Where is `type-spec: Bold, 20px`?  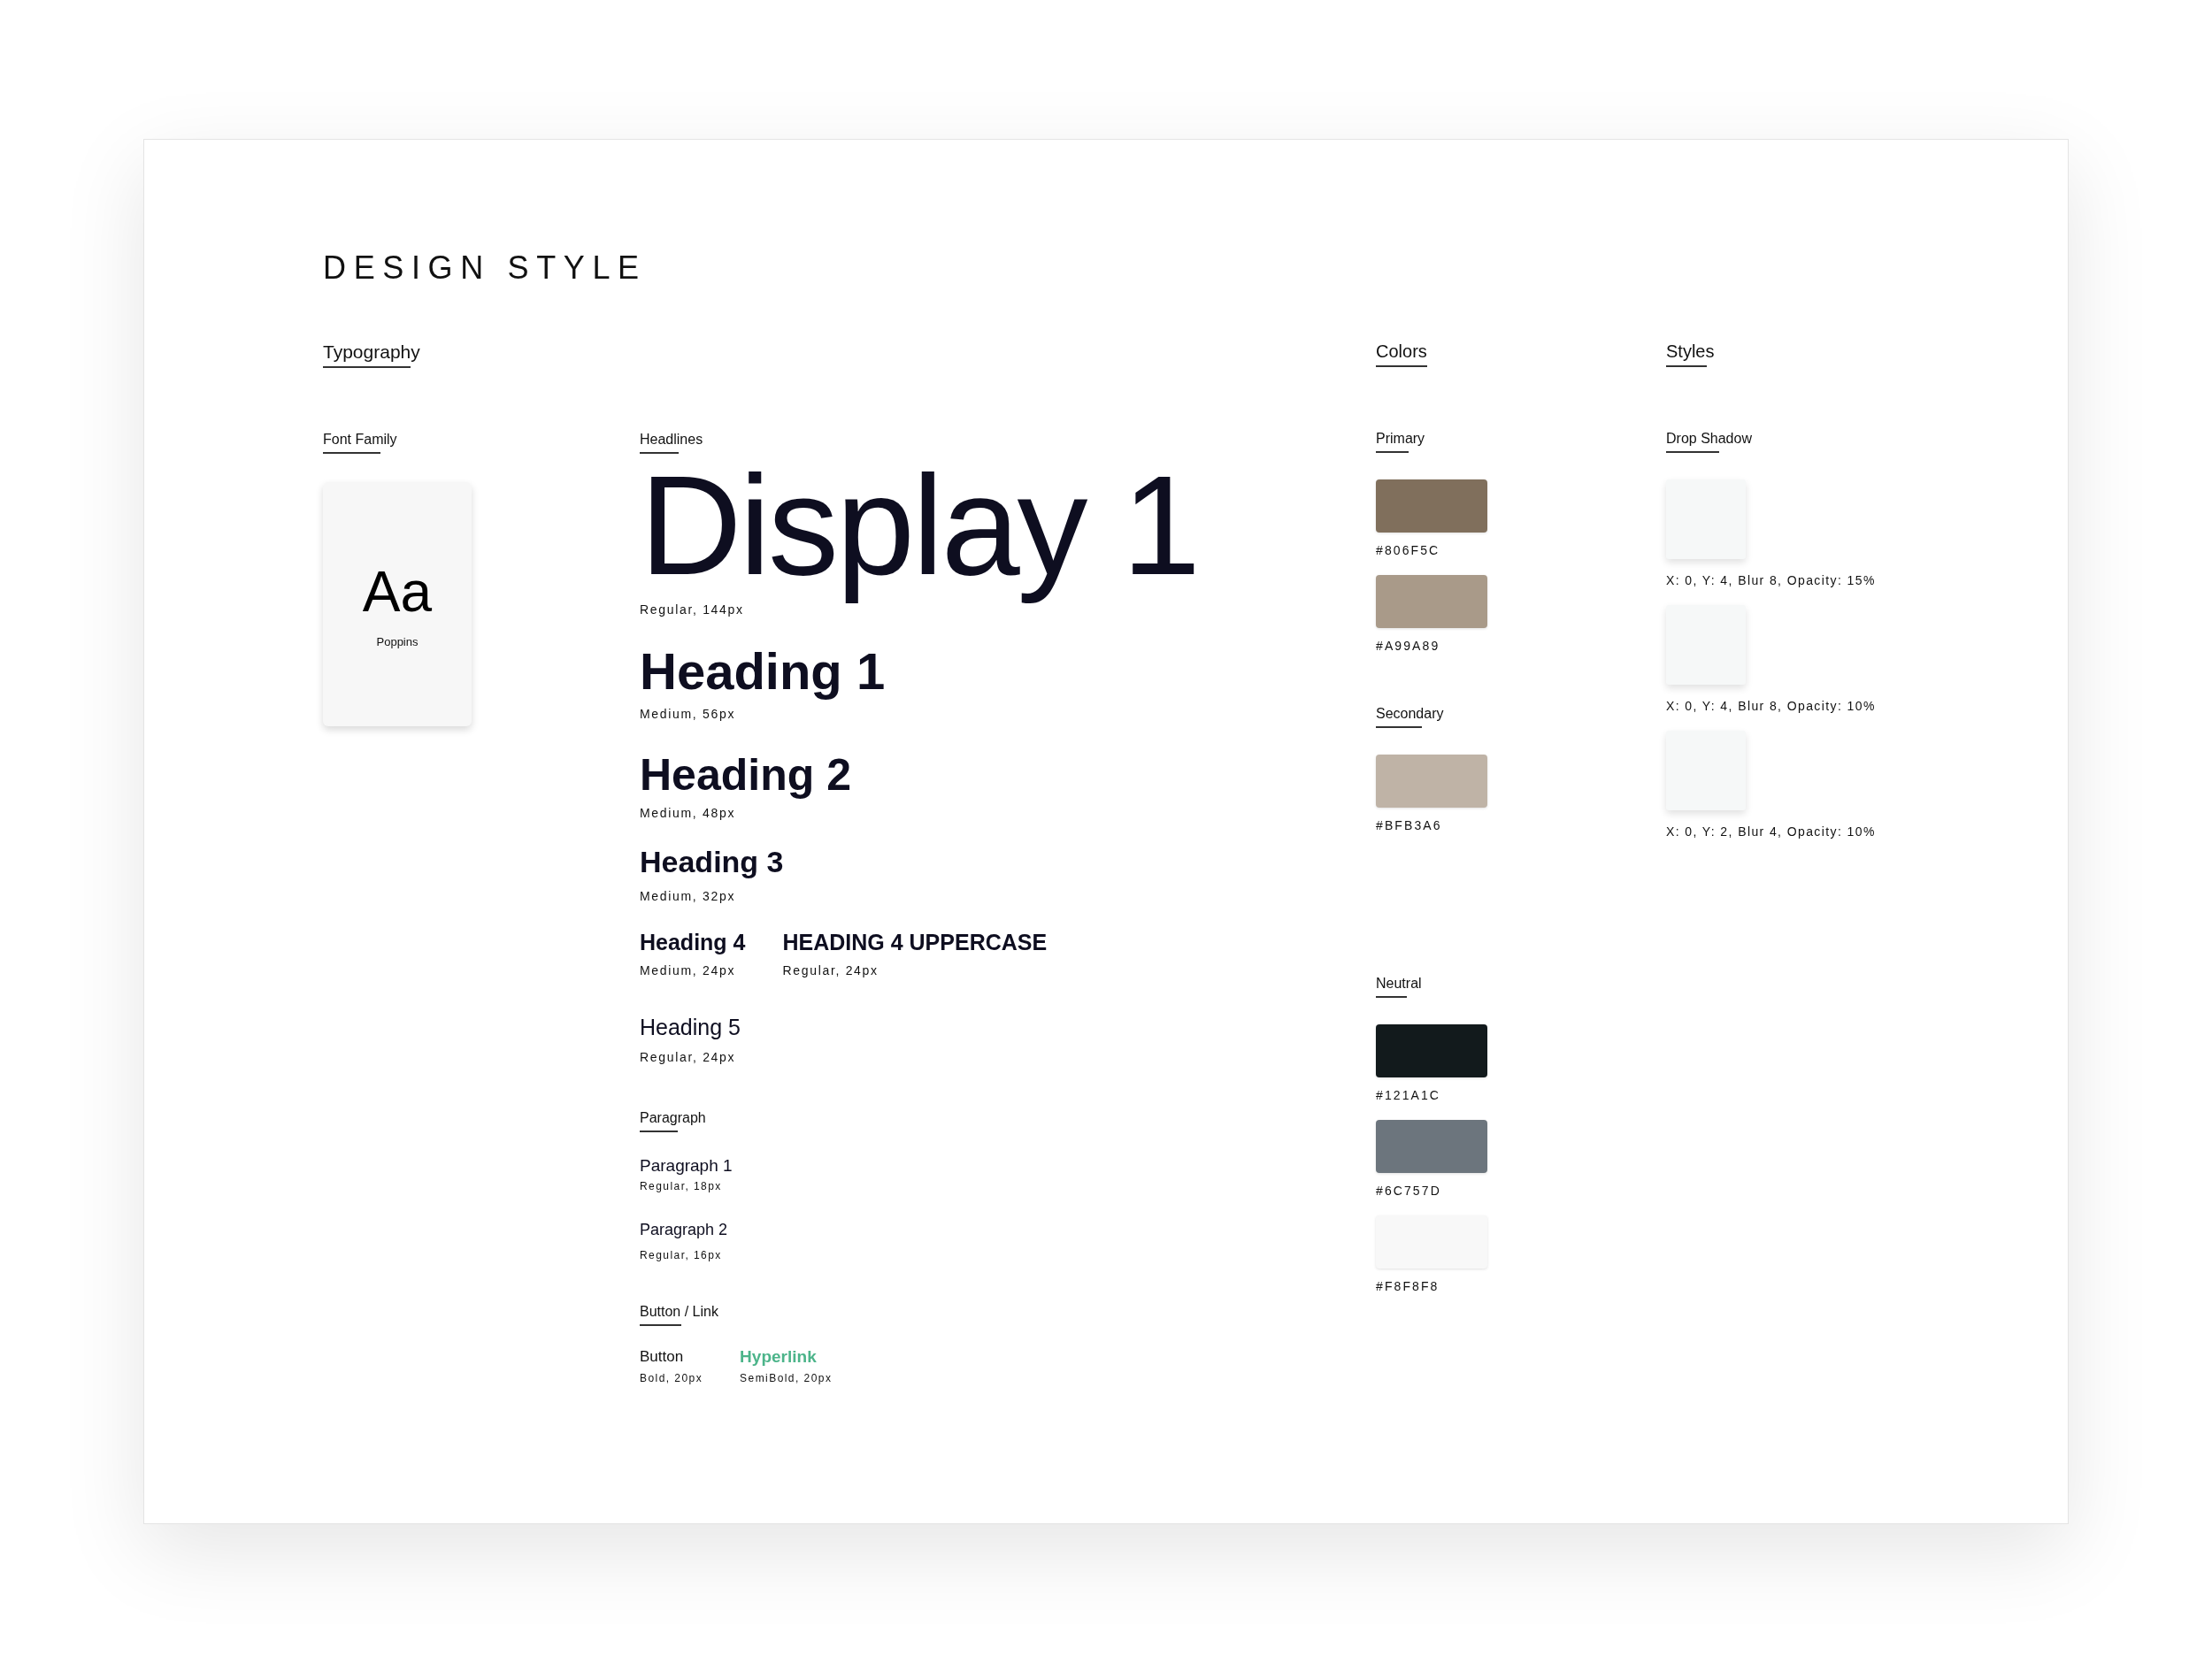
type-spec: Bold, 20px is located at coordinates (671, 1378).